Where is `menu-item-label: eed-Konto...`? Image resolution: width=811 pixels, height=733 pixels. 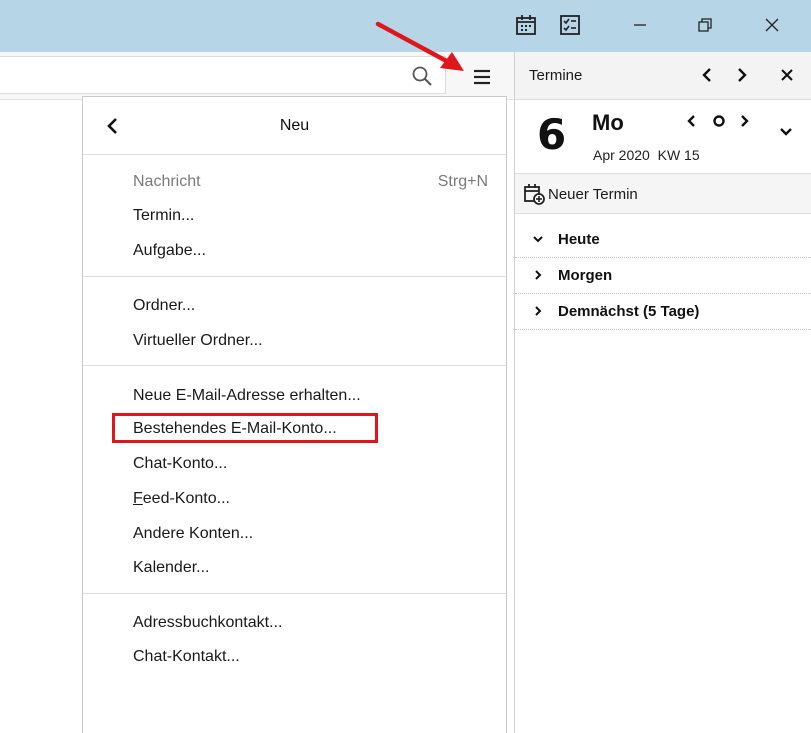
menu-item-label: eed-Konto... is located at coordinates (186, 498).